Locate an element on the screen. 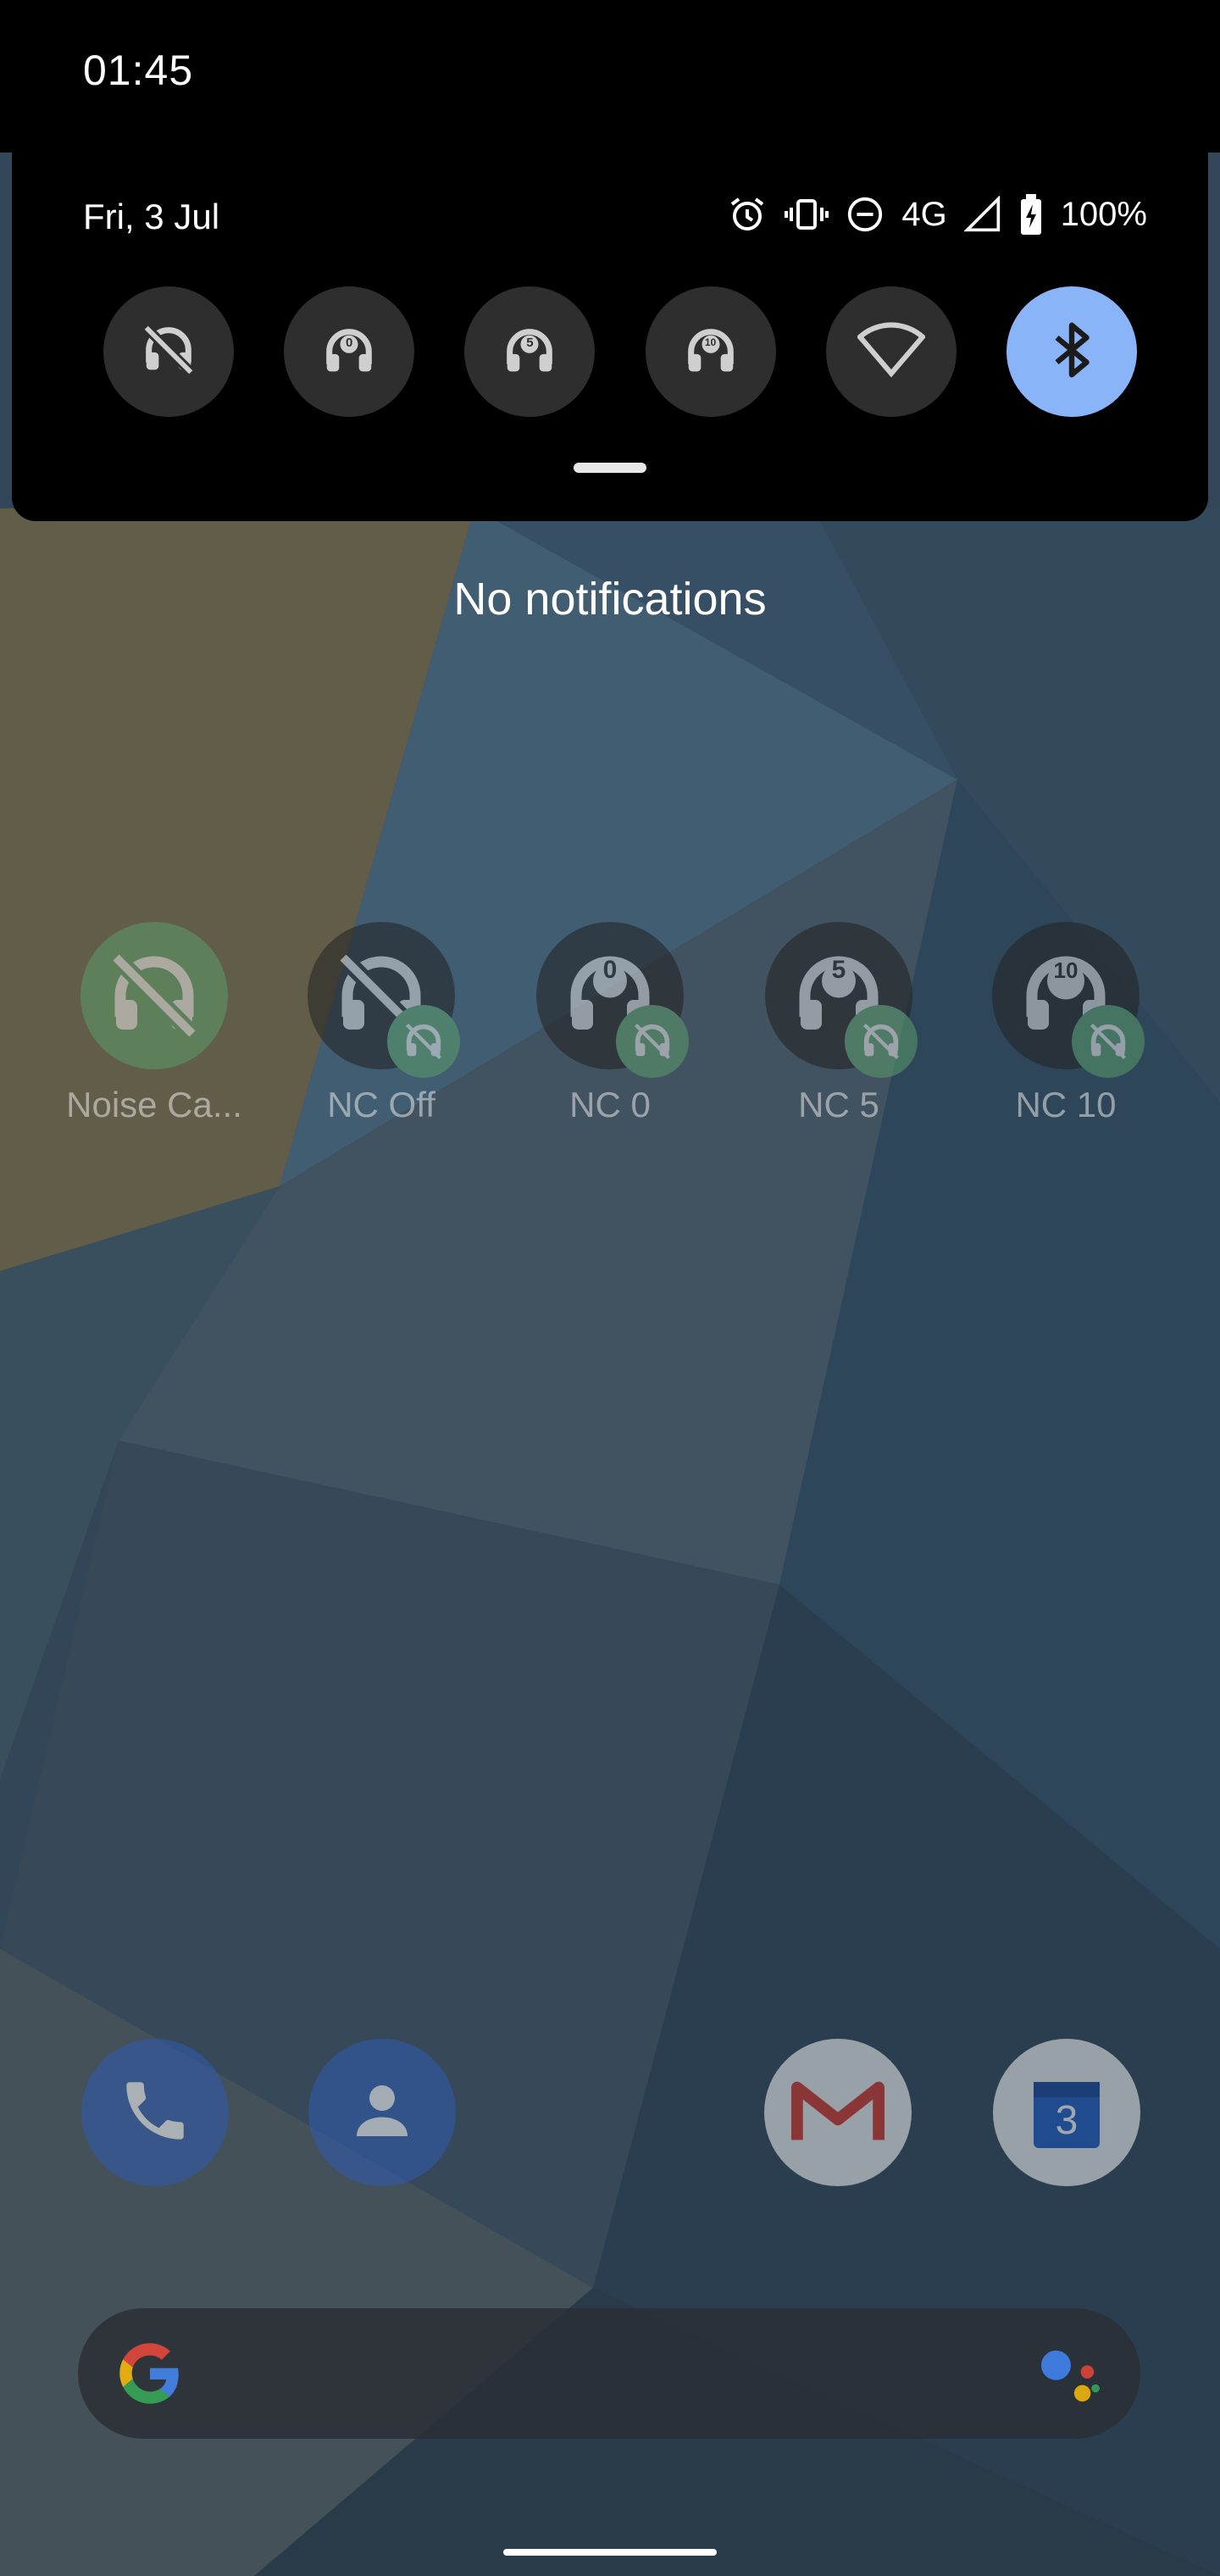  calendar-day: 3 is located at coordinates (1067, 2120).